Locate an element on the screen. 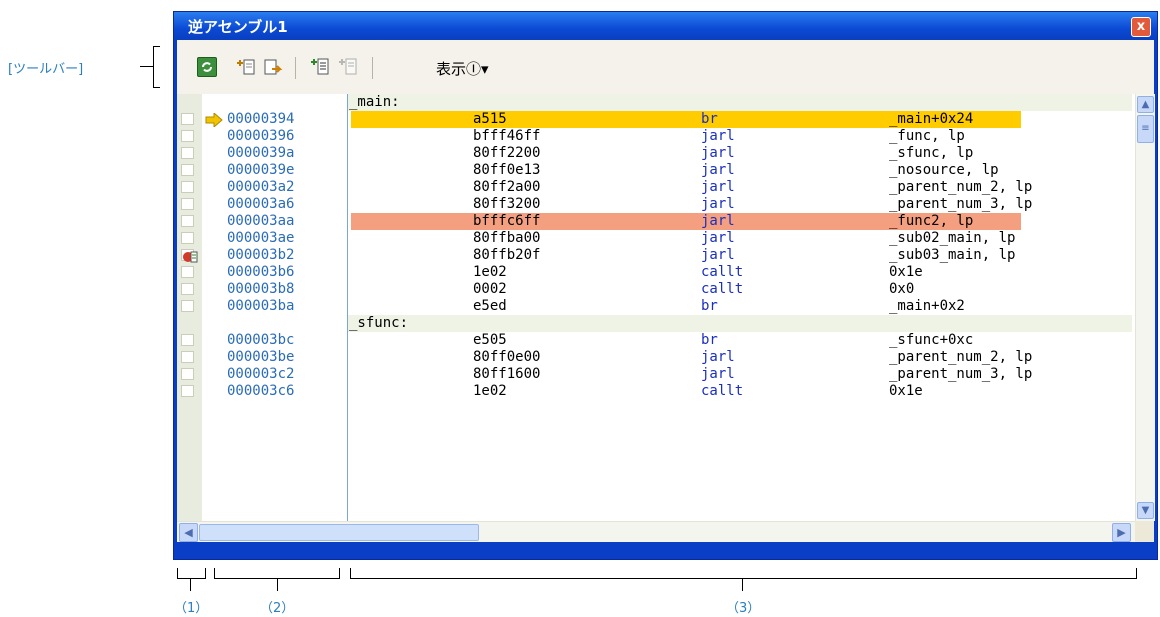 This screenshot has width=1160, height=617. disassembly-row: 000003b6 1e02 callt 0x1e is located at coordinates (654, 272).